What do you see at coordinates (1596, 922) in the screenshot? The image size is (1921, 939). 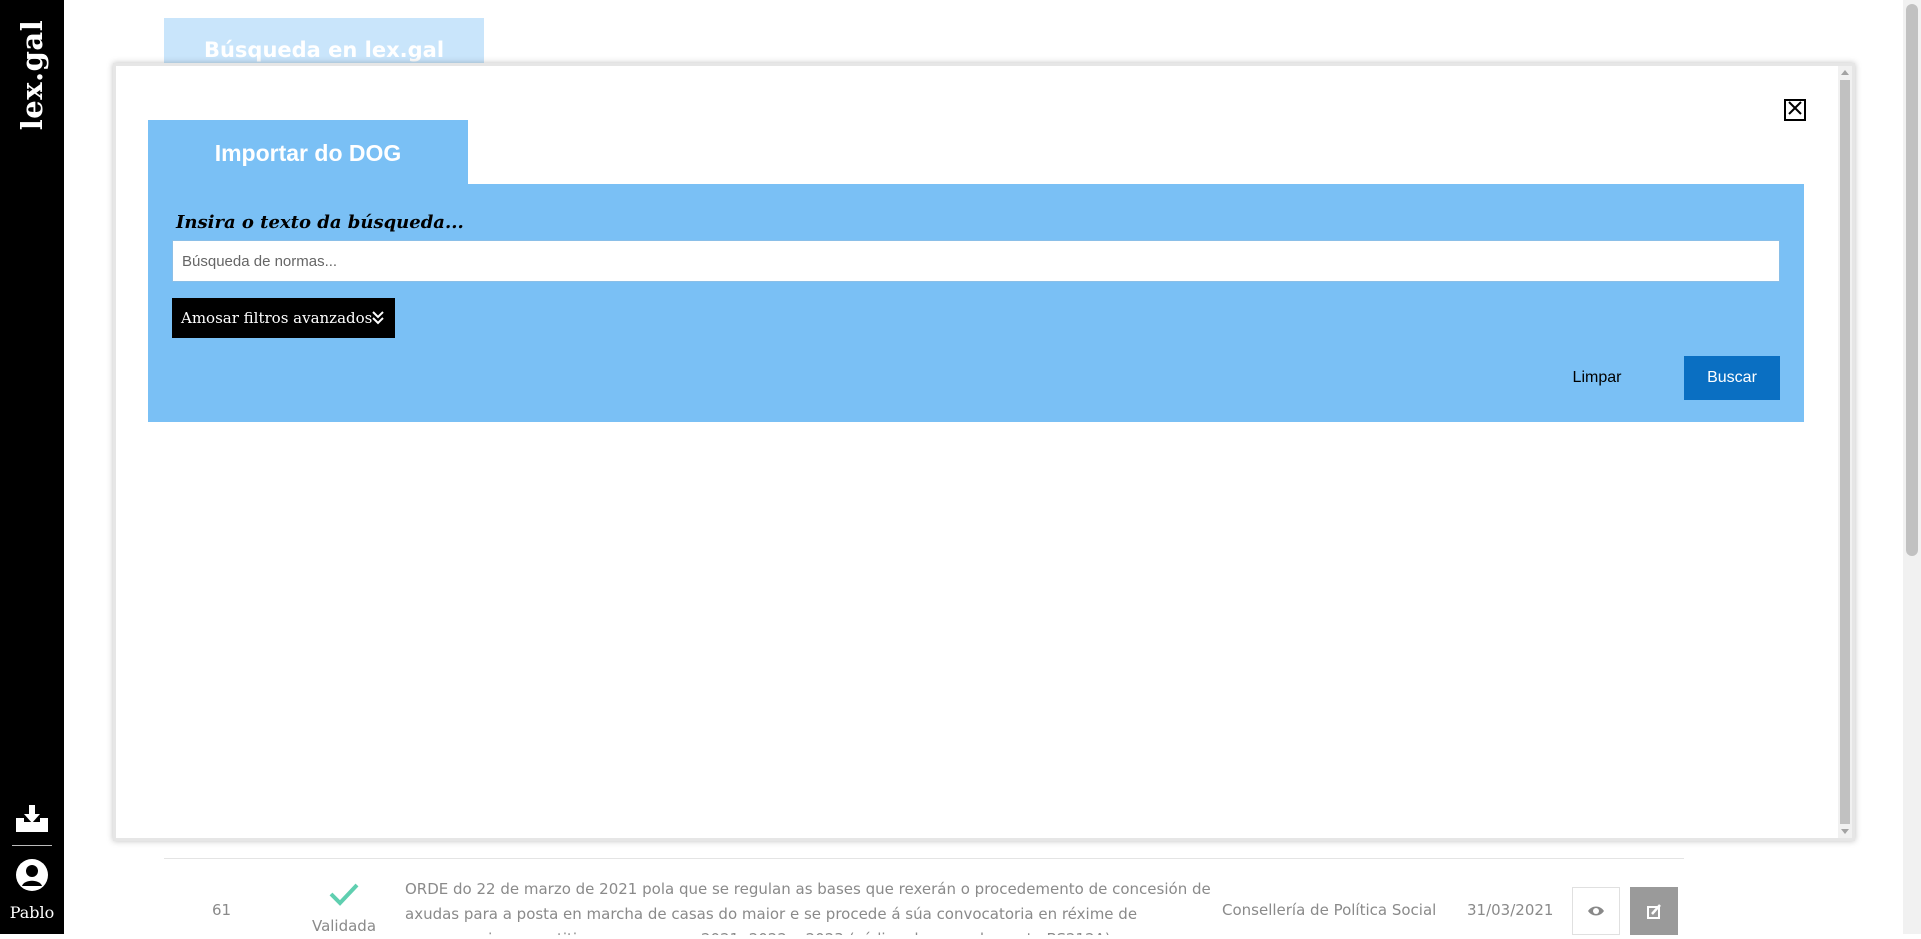 I see `eye-icon` at bounding box center [1596, 922].